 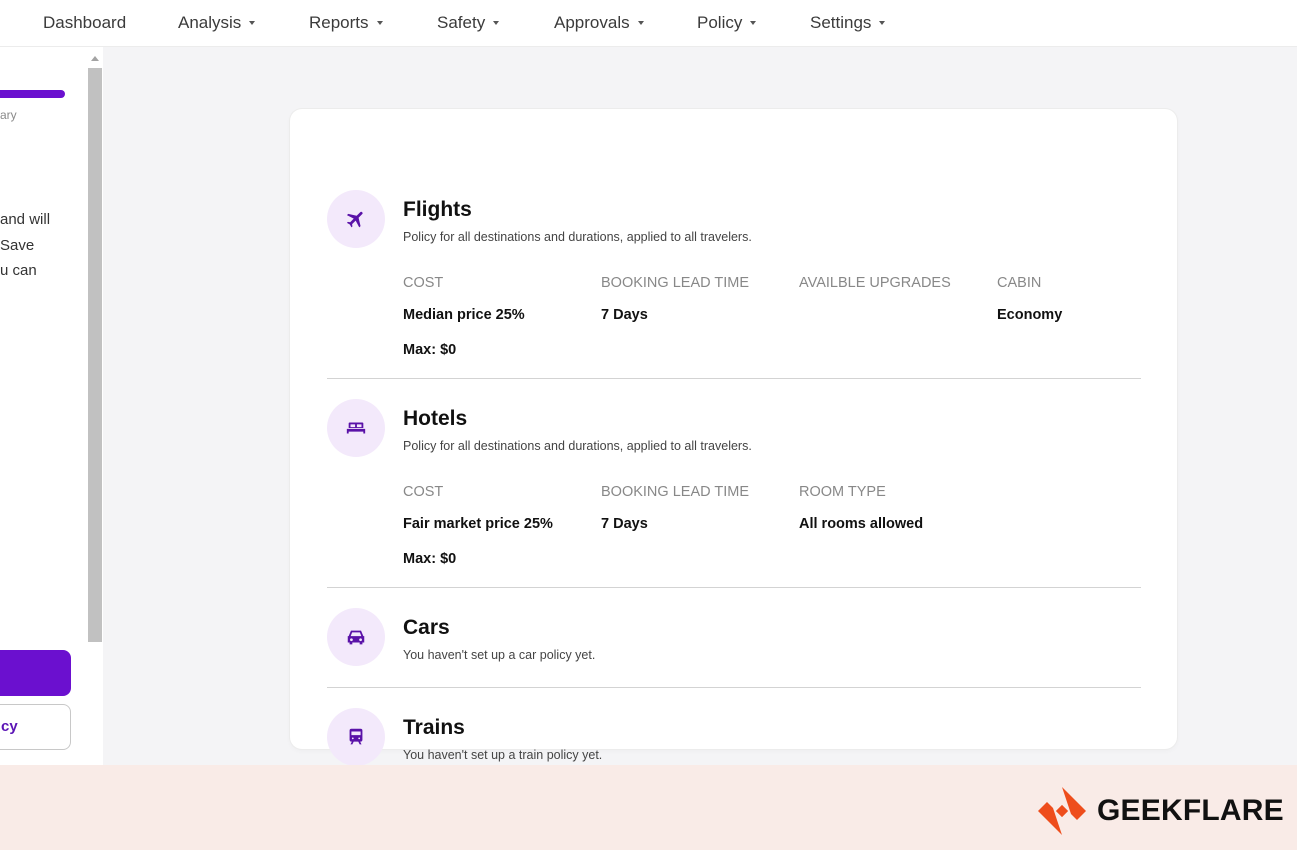 I want to click on car-icon, so click(x=356, y=637).